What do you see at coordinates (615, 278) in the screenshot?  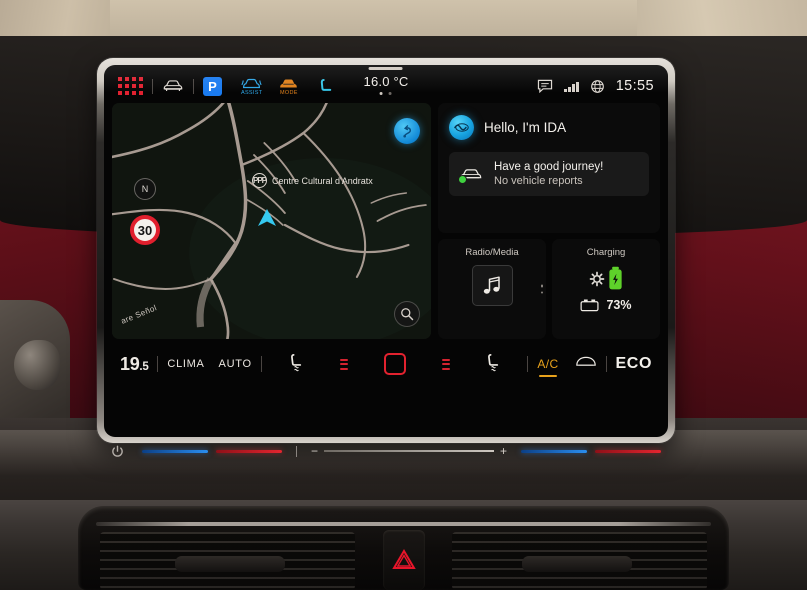 I see `battery-charging-icon` at bounding box center [615, 278].